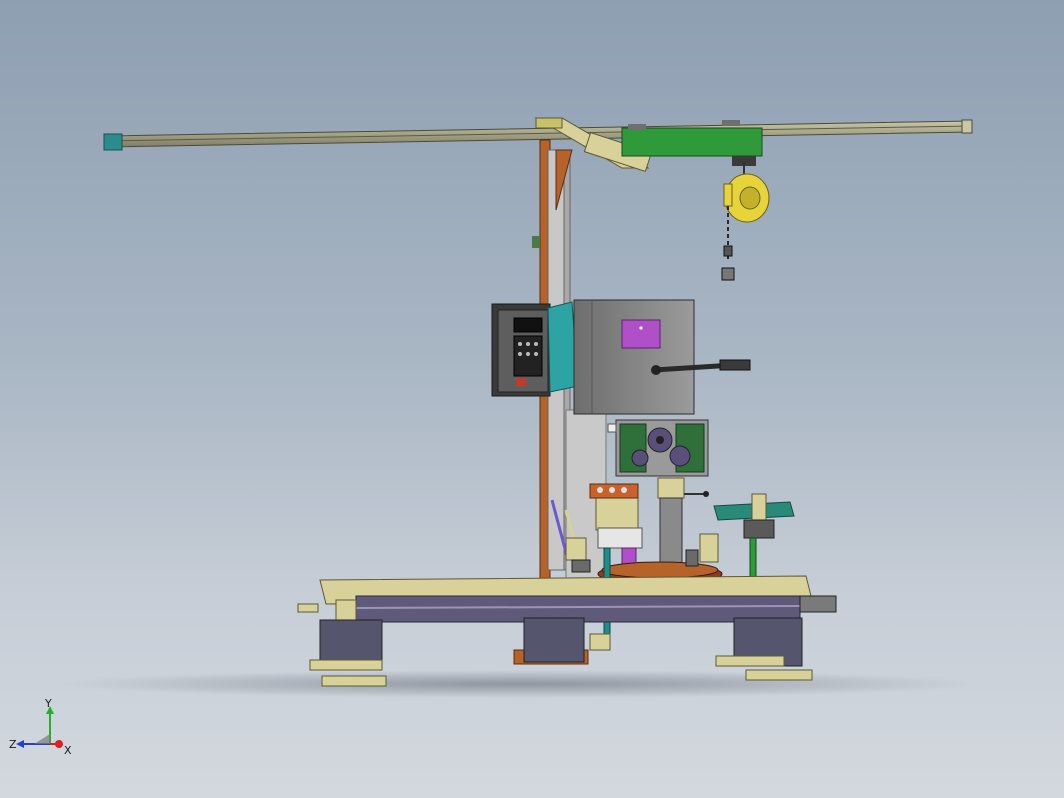  Describe the element at coordinates (764, 649) in the screenshot. I see `support-leg-front-right` at that location.